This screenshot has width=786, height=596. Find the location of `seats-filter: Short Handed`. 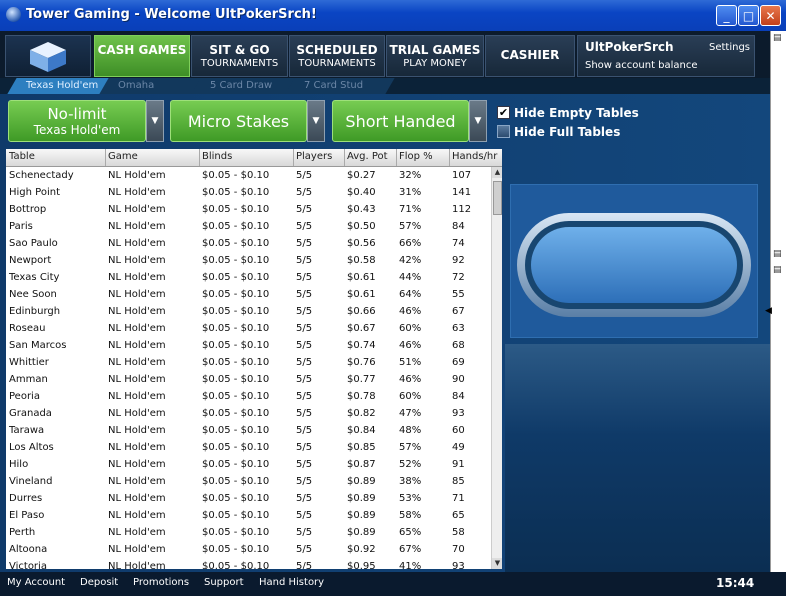

seats-filter: Short Handed is located at coordinates (400, 121).